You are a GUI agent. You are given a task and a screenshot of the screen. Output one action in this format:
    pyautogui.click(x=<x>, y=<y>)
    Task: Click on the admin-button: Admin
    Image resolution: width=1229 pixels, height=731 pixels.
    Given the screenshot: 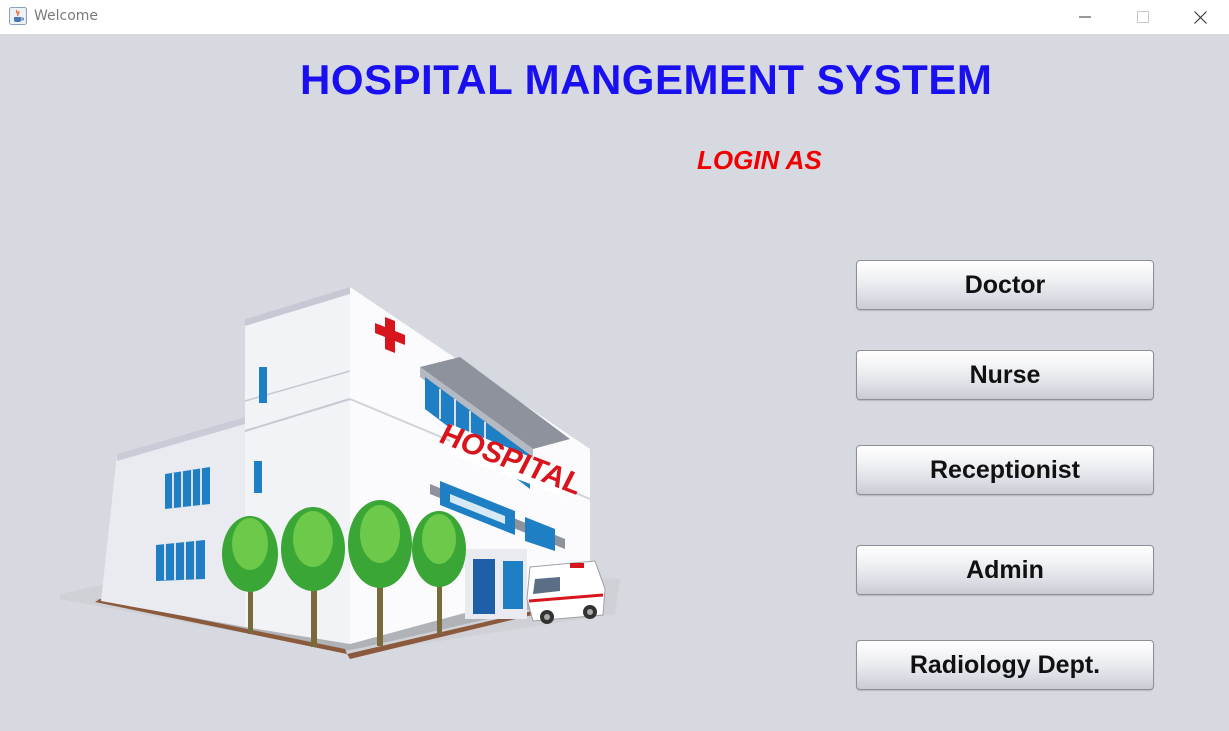 What is the action you would take?
    pyautogui.click(x=1005, y=570)
    